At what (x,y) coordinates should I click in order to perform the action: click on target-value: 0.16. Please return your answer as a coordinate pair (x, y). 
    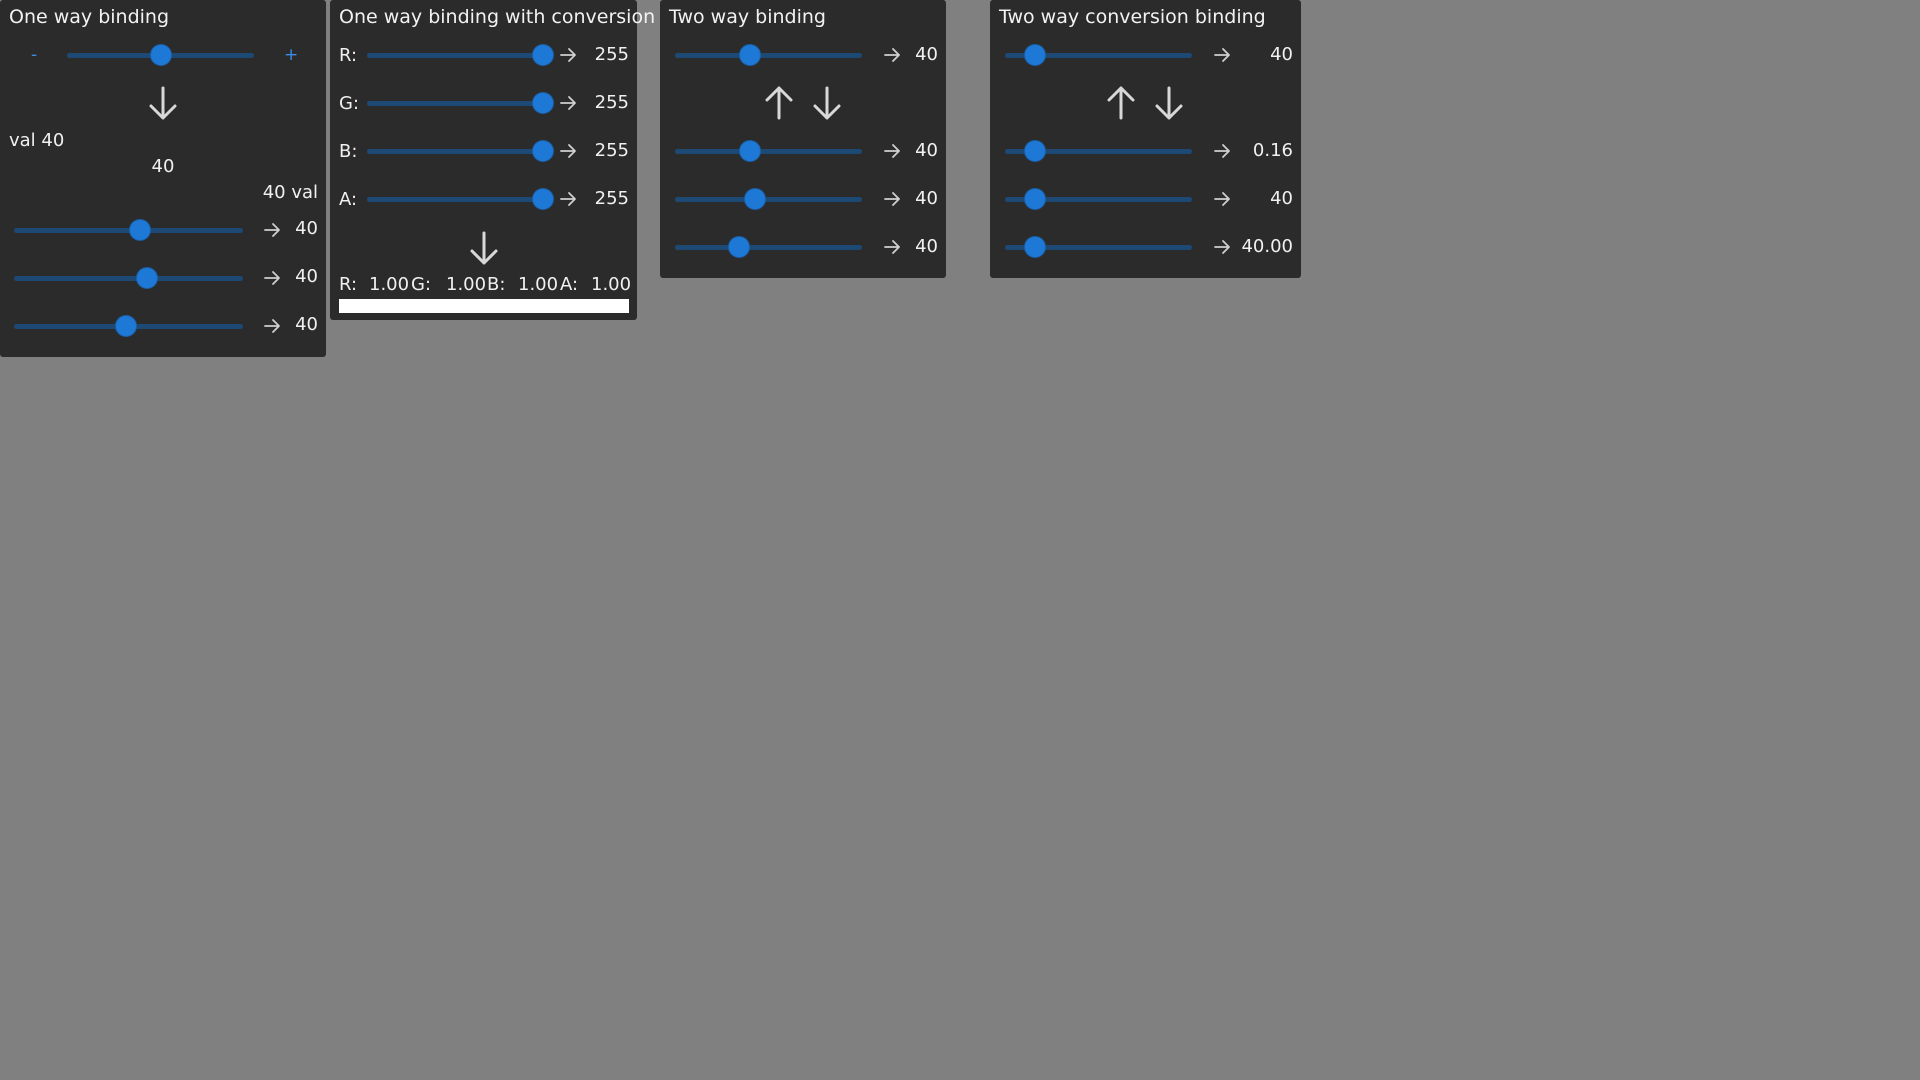
    Looking at the image, I should click on (1272, 150).